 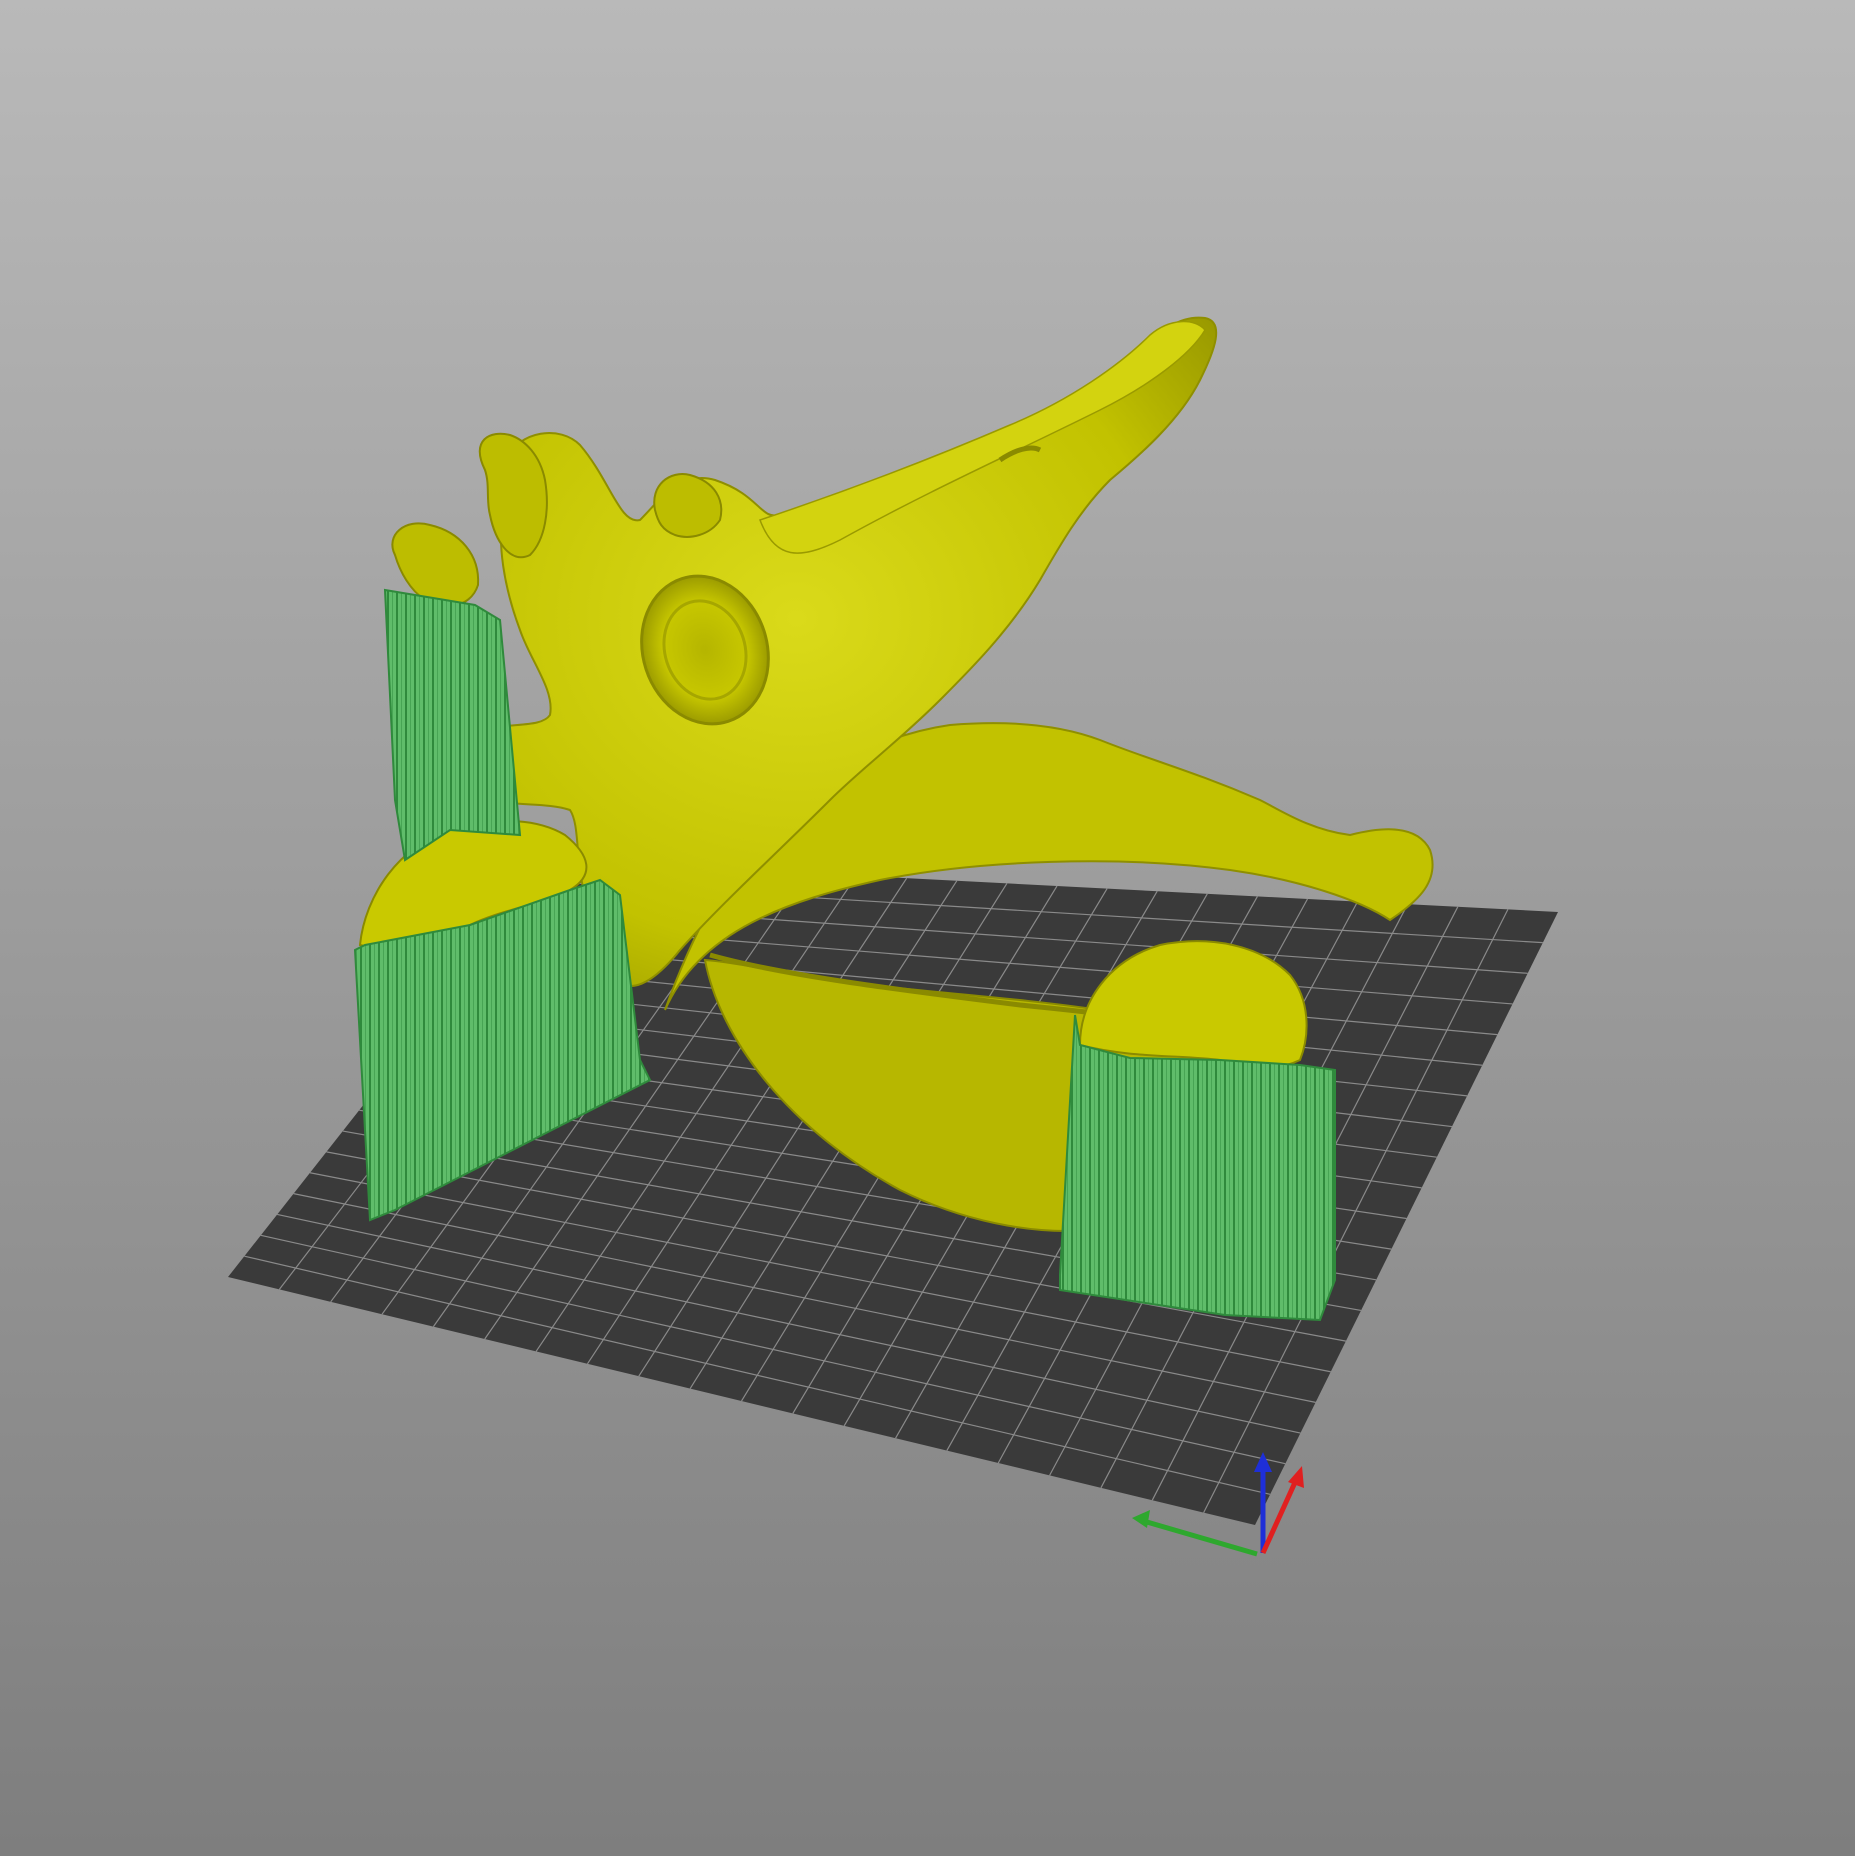 I want to click on support-back-left, so click(x=452, y=725).